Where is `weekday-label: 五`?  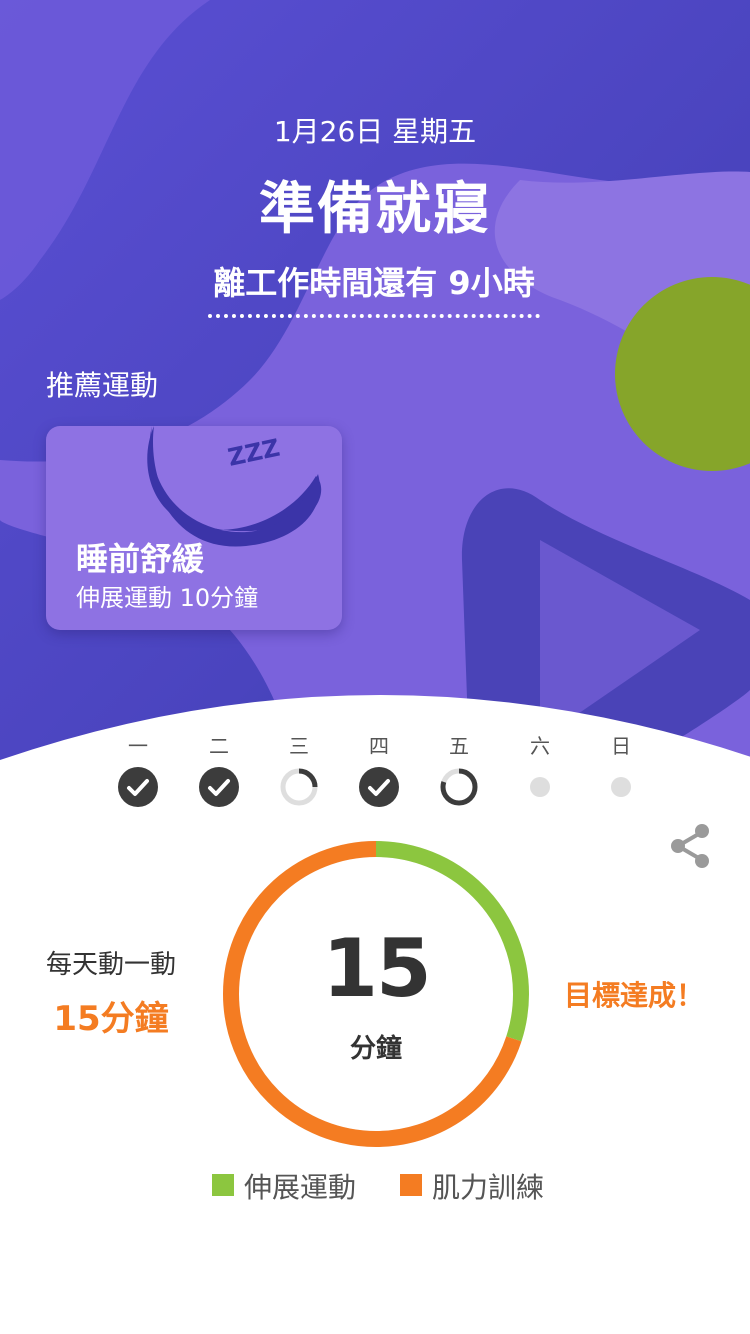 weekday-label: 五 is located at coordinates (459, 746).